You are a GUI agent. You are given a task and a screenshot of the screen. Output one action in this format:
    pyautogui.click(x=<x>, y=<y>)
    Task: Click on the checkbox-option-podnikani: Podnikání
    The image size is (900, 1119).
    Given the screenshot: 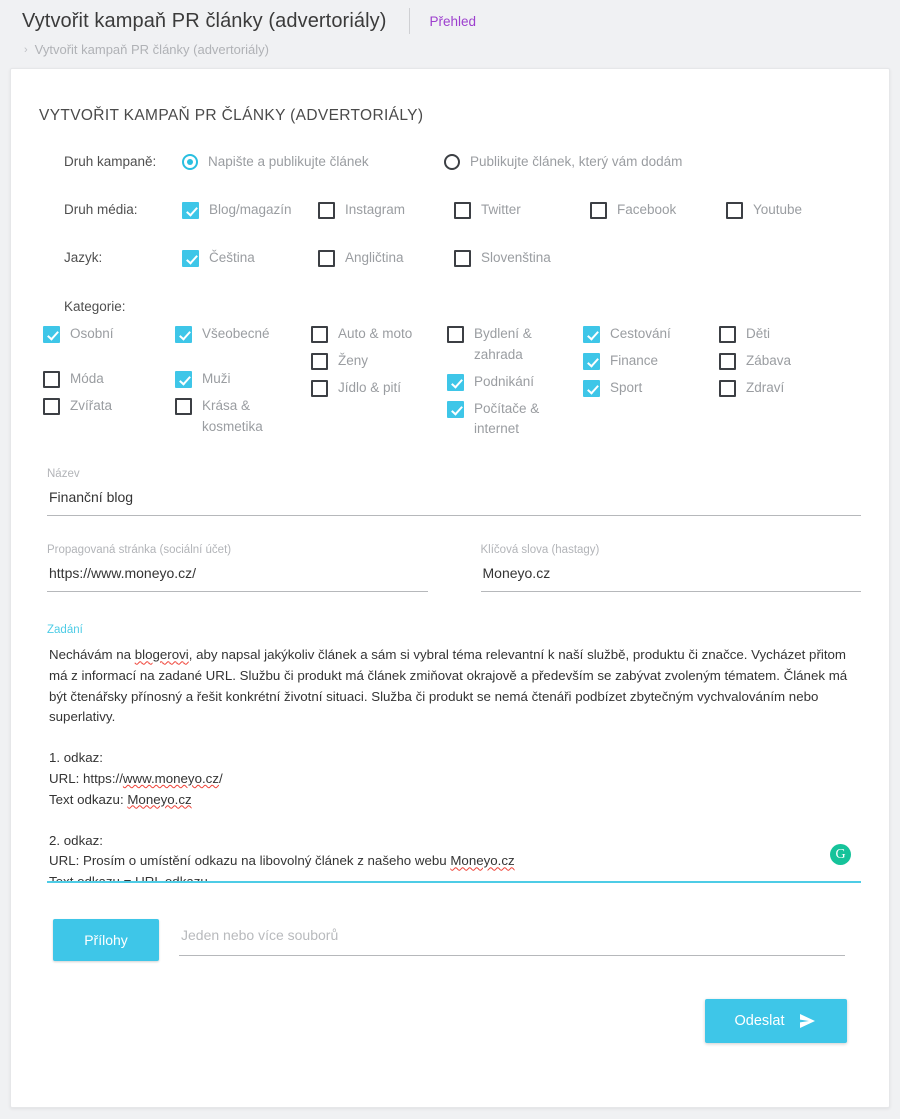 What is the action you would take?
    pyautogui.click(x=515, y=382)
    